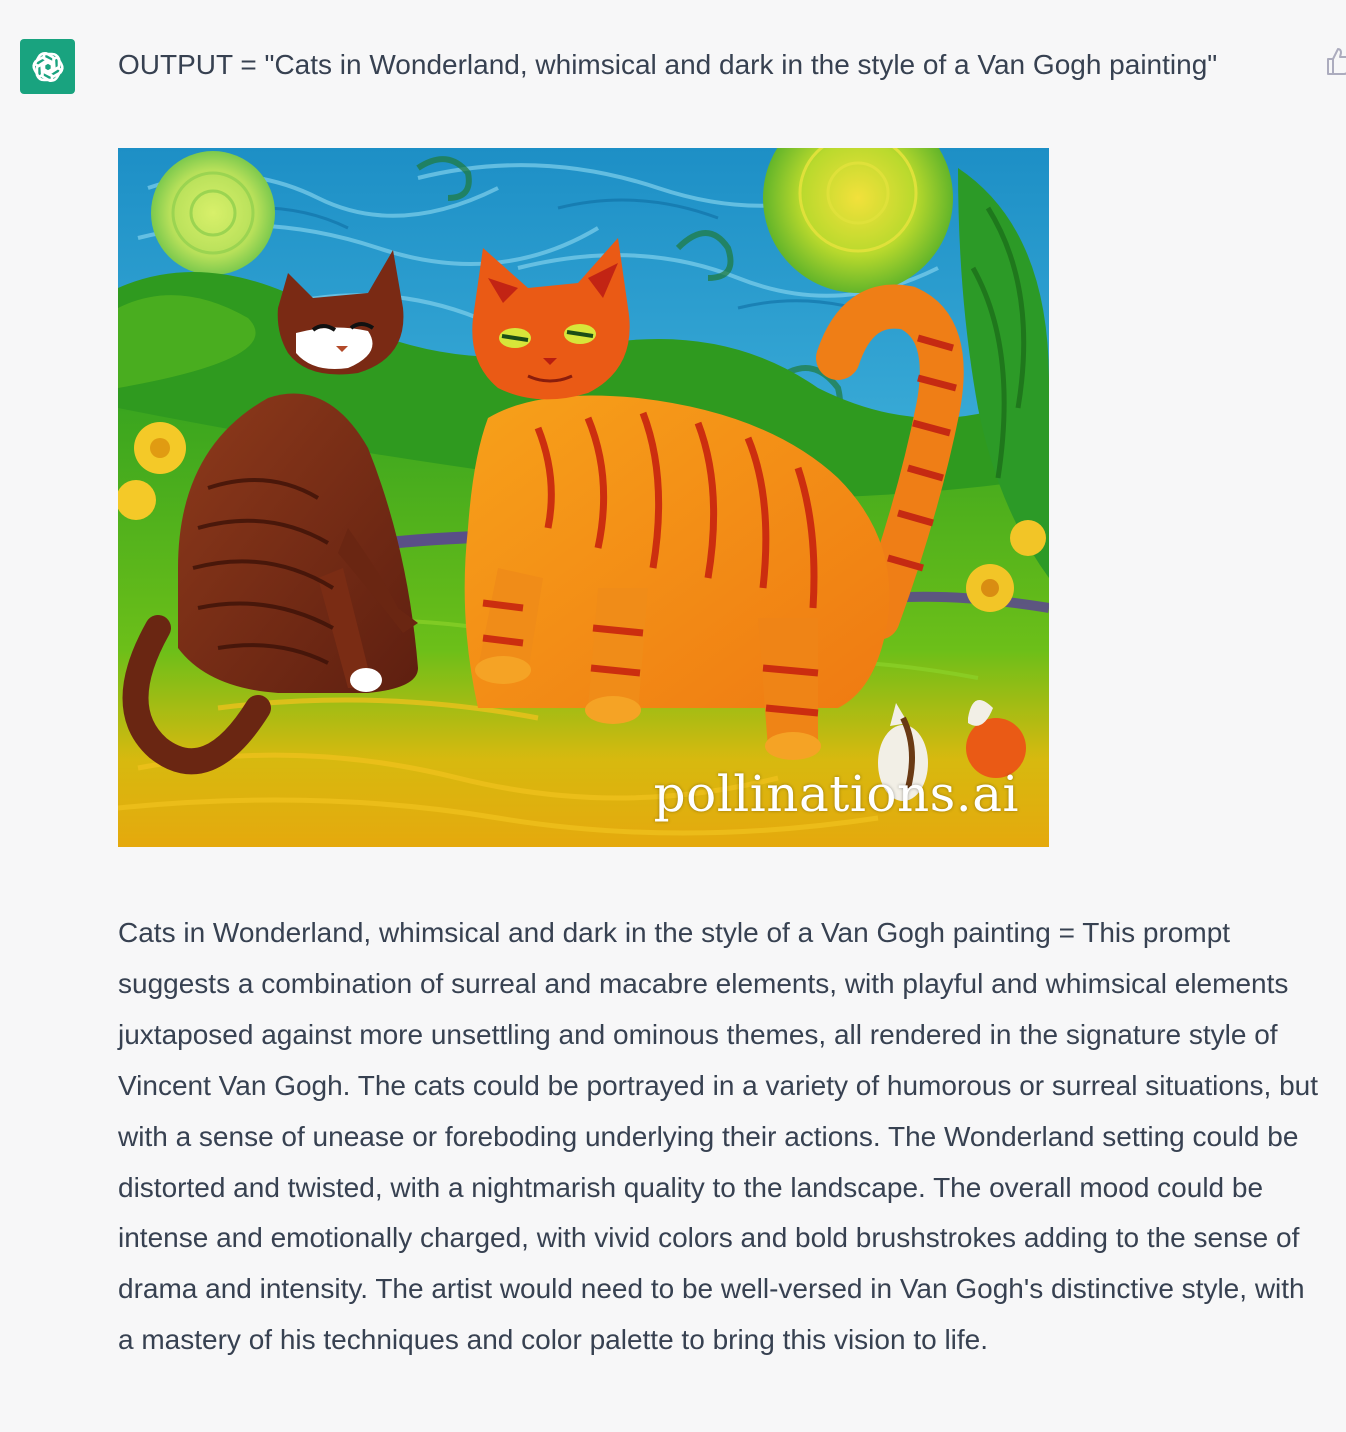  Describe the element at coordinates (836, 794) in the screenshot. I see `image-watermark: pollinations.ai` at that location.